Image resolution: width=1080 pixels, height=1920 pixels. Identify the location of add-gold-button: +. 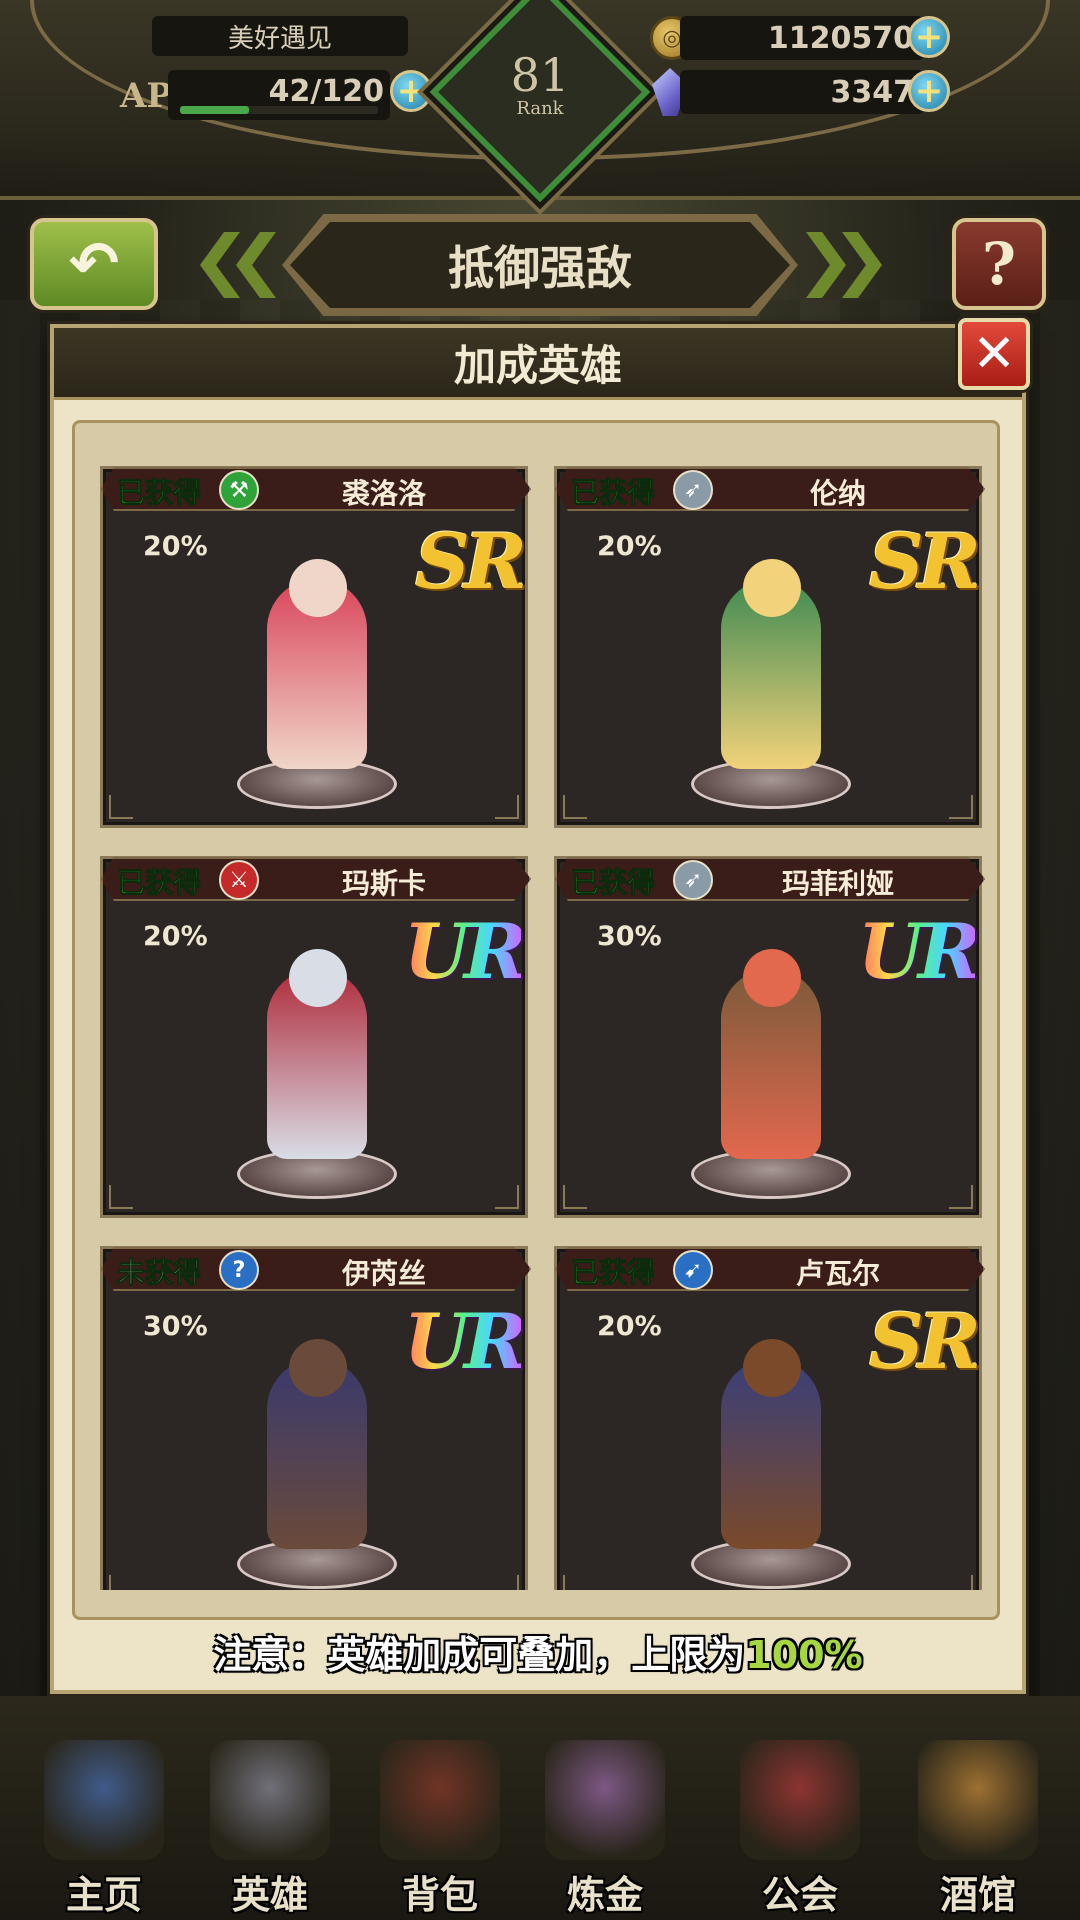
(929, 37).